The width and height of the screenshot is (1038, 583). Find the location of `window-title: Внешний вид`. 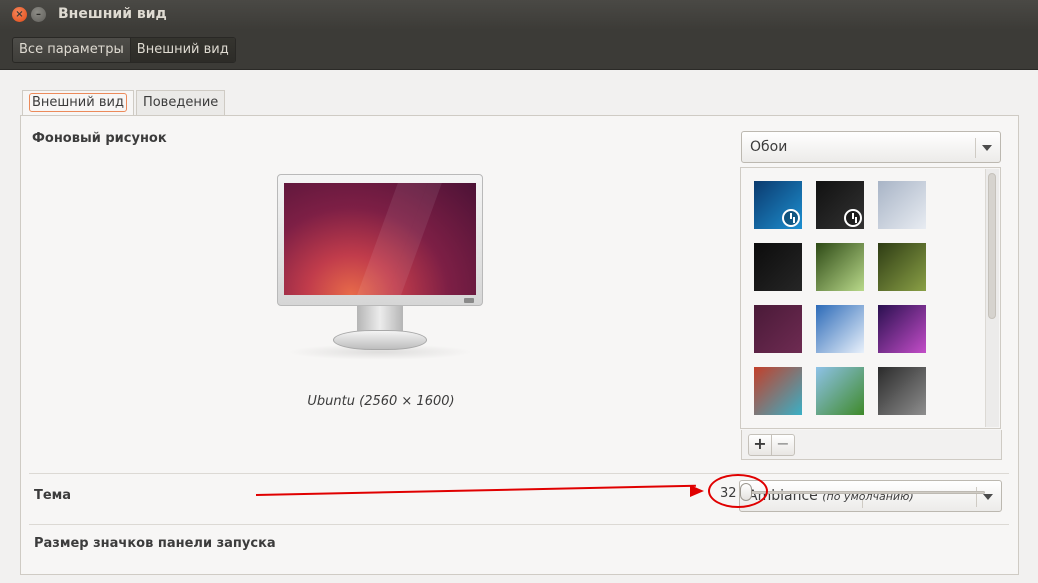

window-title: Внешний вид is located at coordinates (112, 14).